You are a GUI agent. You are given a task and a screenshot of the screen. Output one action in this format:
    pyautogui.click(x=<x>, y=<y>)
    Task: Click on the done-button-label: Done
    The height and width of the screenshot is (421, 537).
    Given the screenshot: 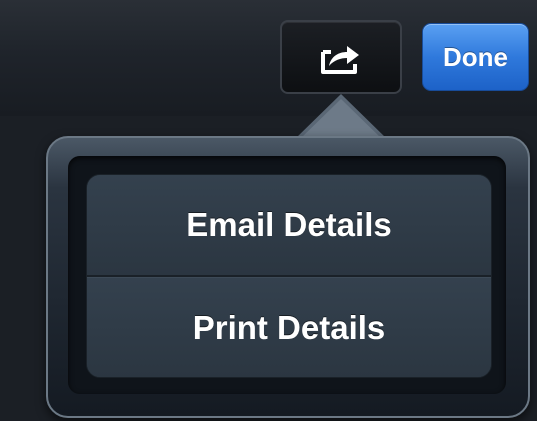 What is the action you would take?
    pyautogui.click(x=475, y=56)
    